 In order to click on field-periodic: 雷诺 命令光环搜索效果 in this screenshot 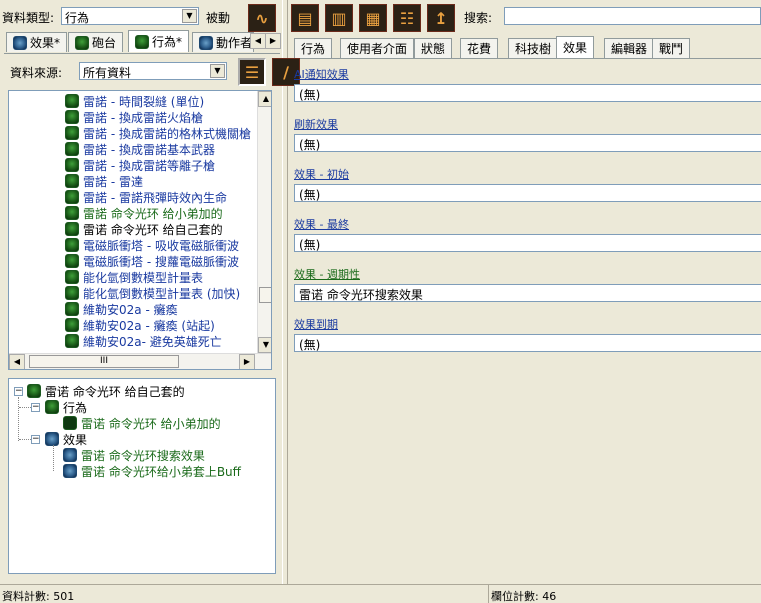, I will do `click(527, 293)`.